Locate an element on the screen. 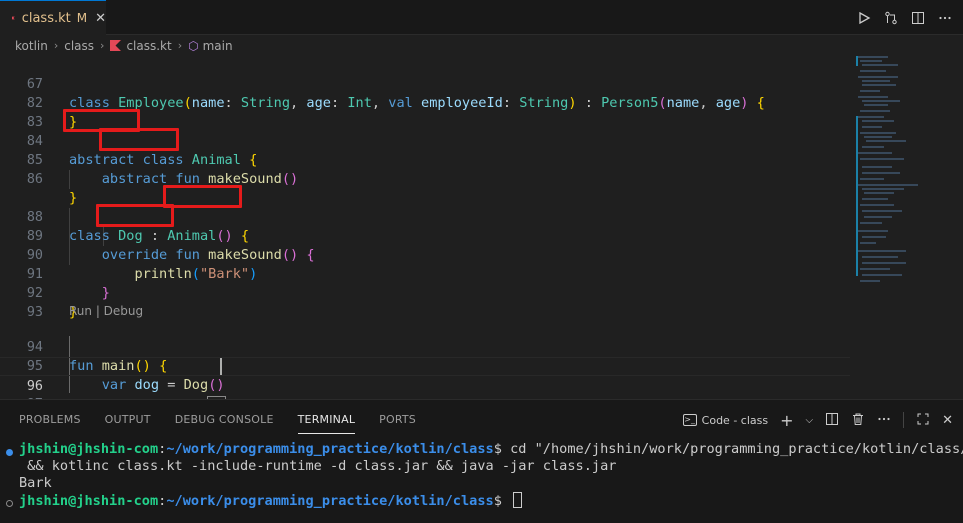  new-terminal-icon: + is located at coordinates (786, 420).